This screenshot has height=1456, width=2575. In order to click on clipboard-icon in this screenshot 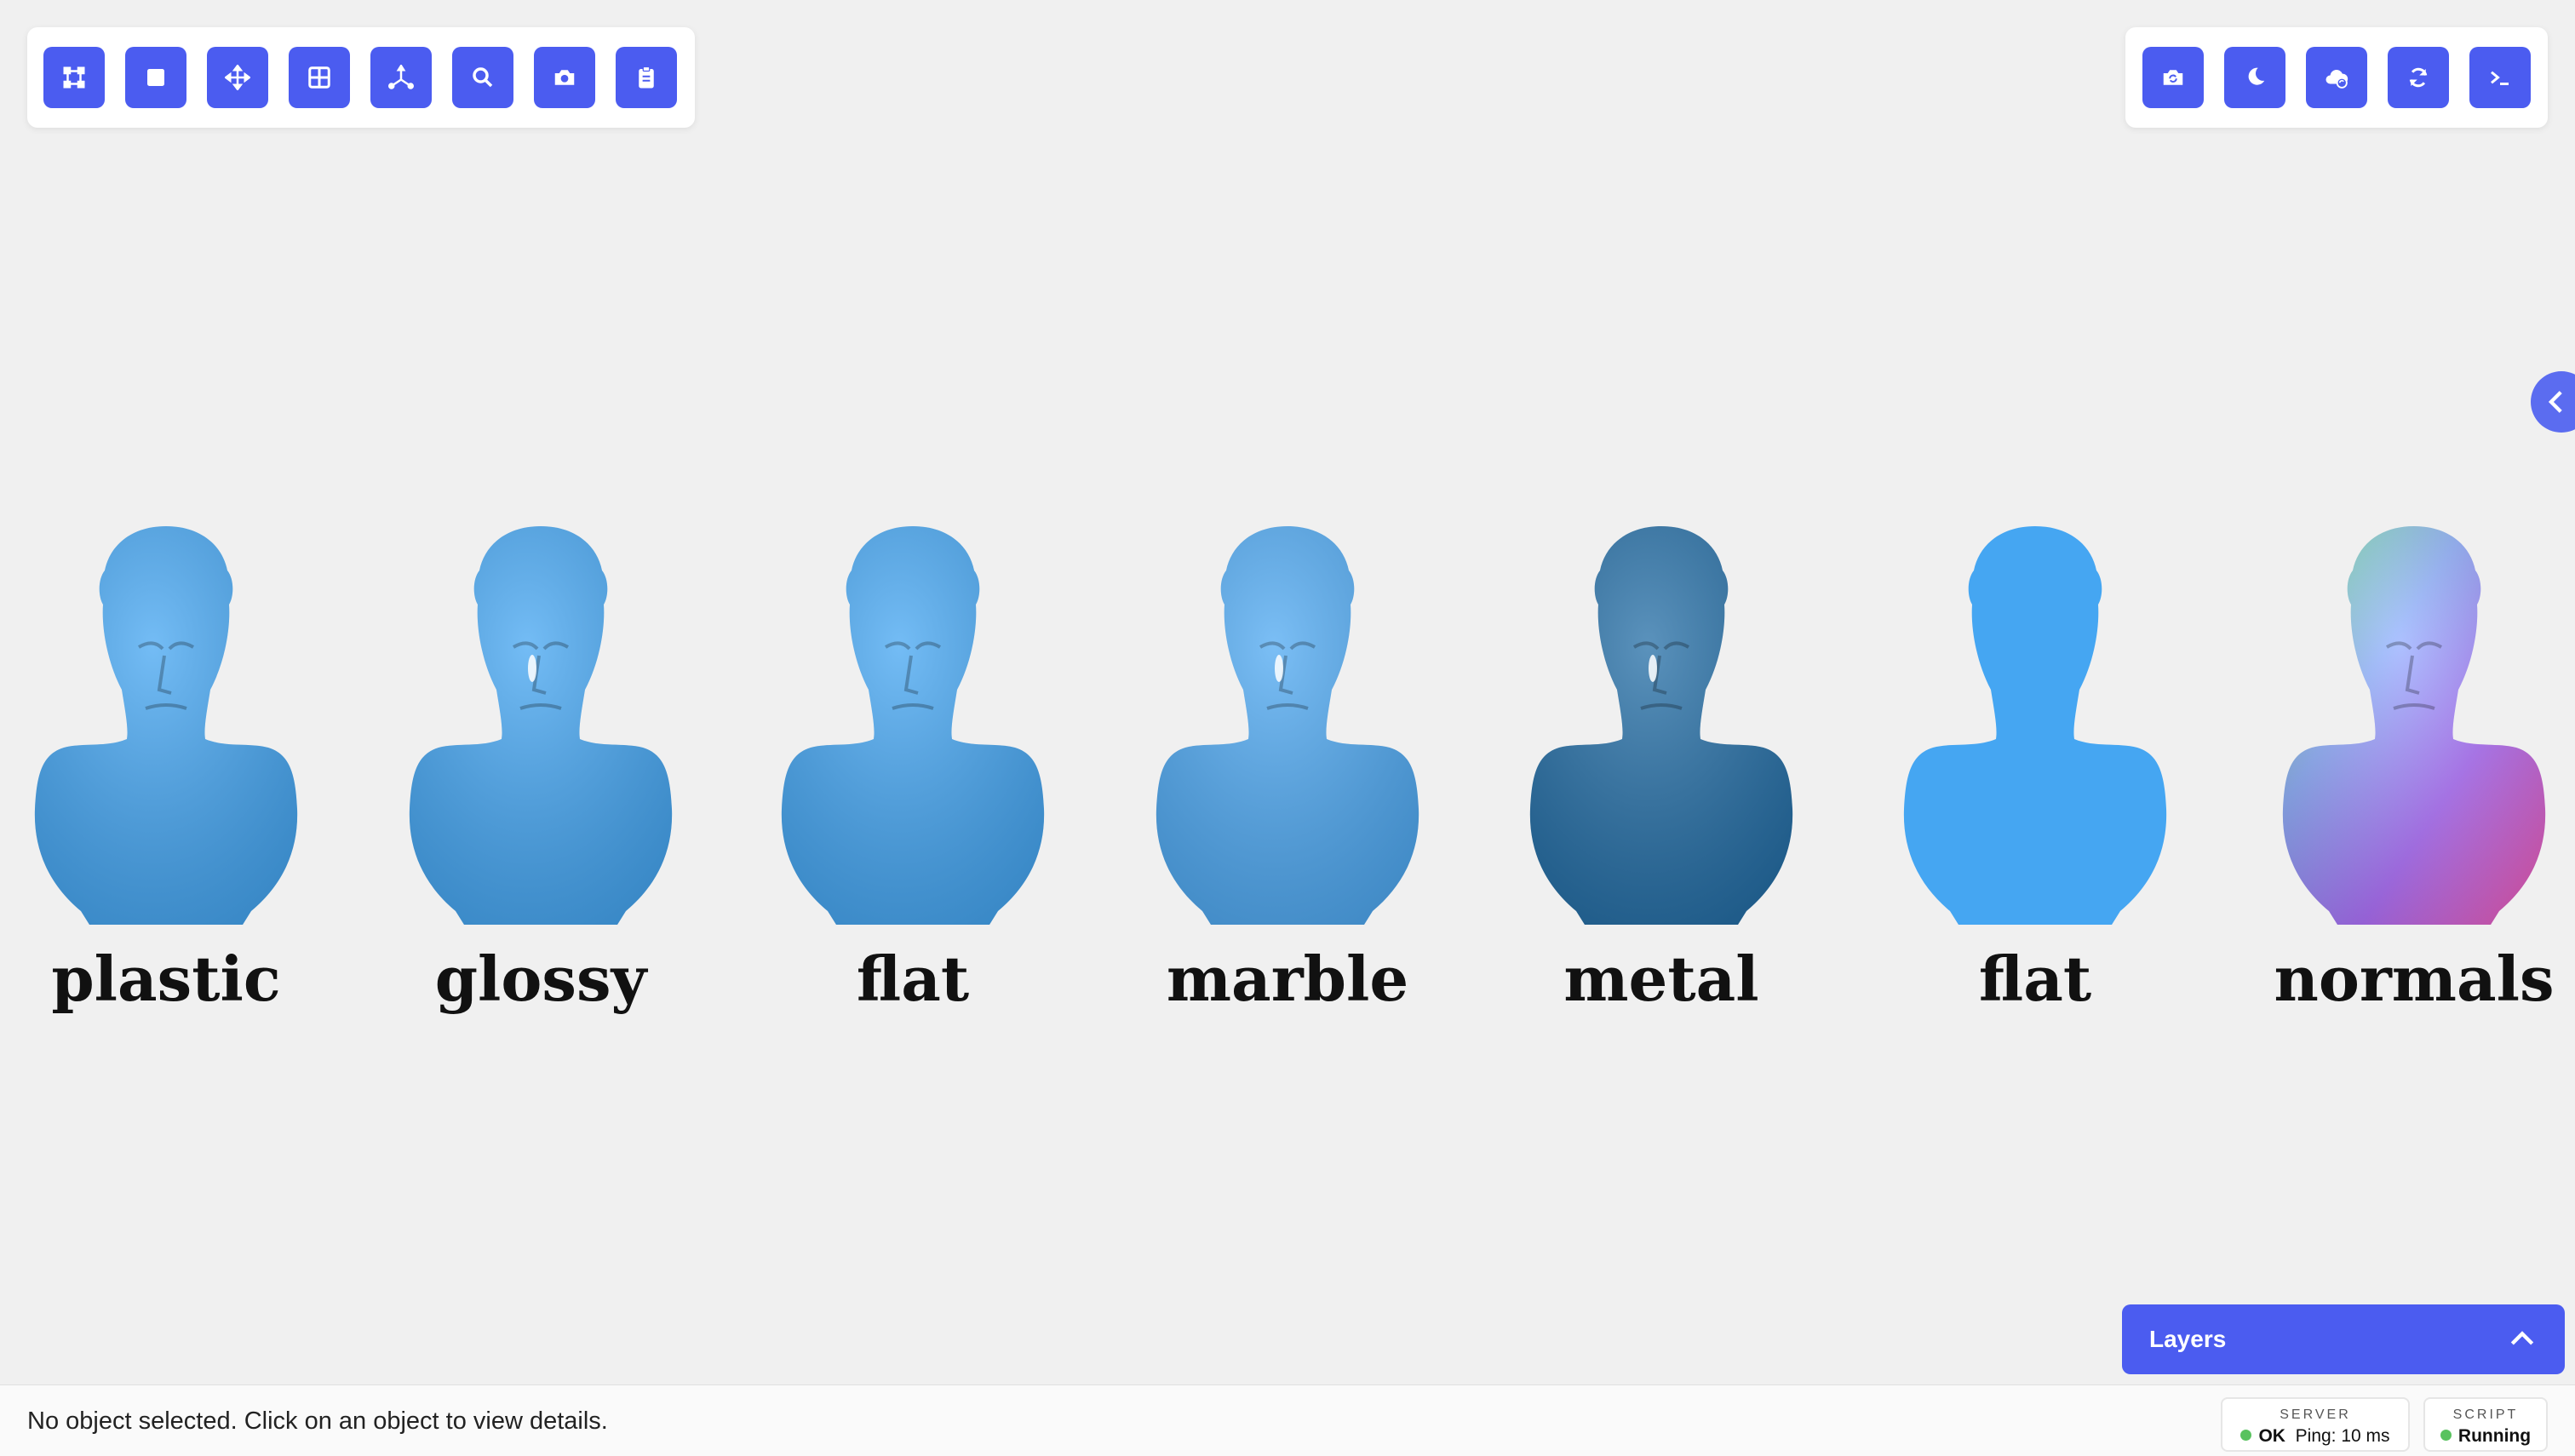, I will do `click(646, 78)`.